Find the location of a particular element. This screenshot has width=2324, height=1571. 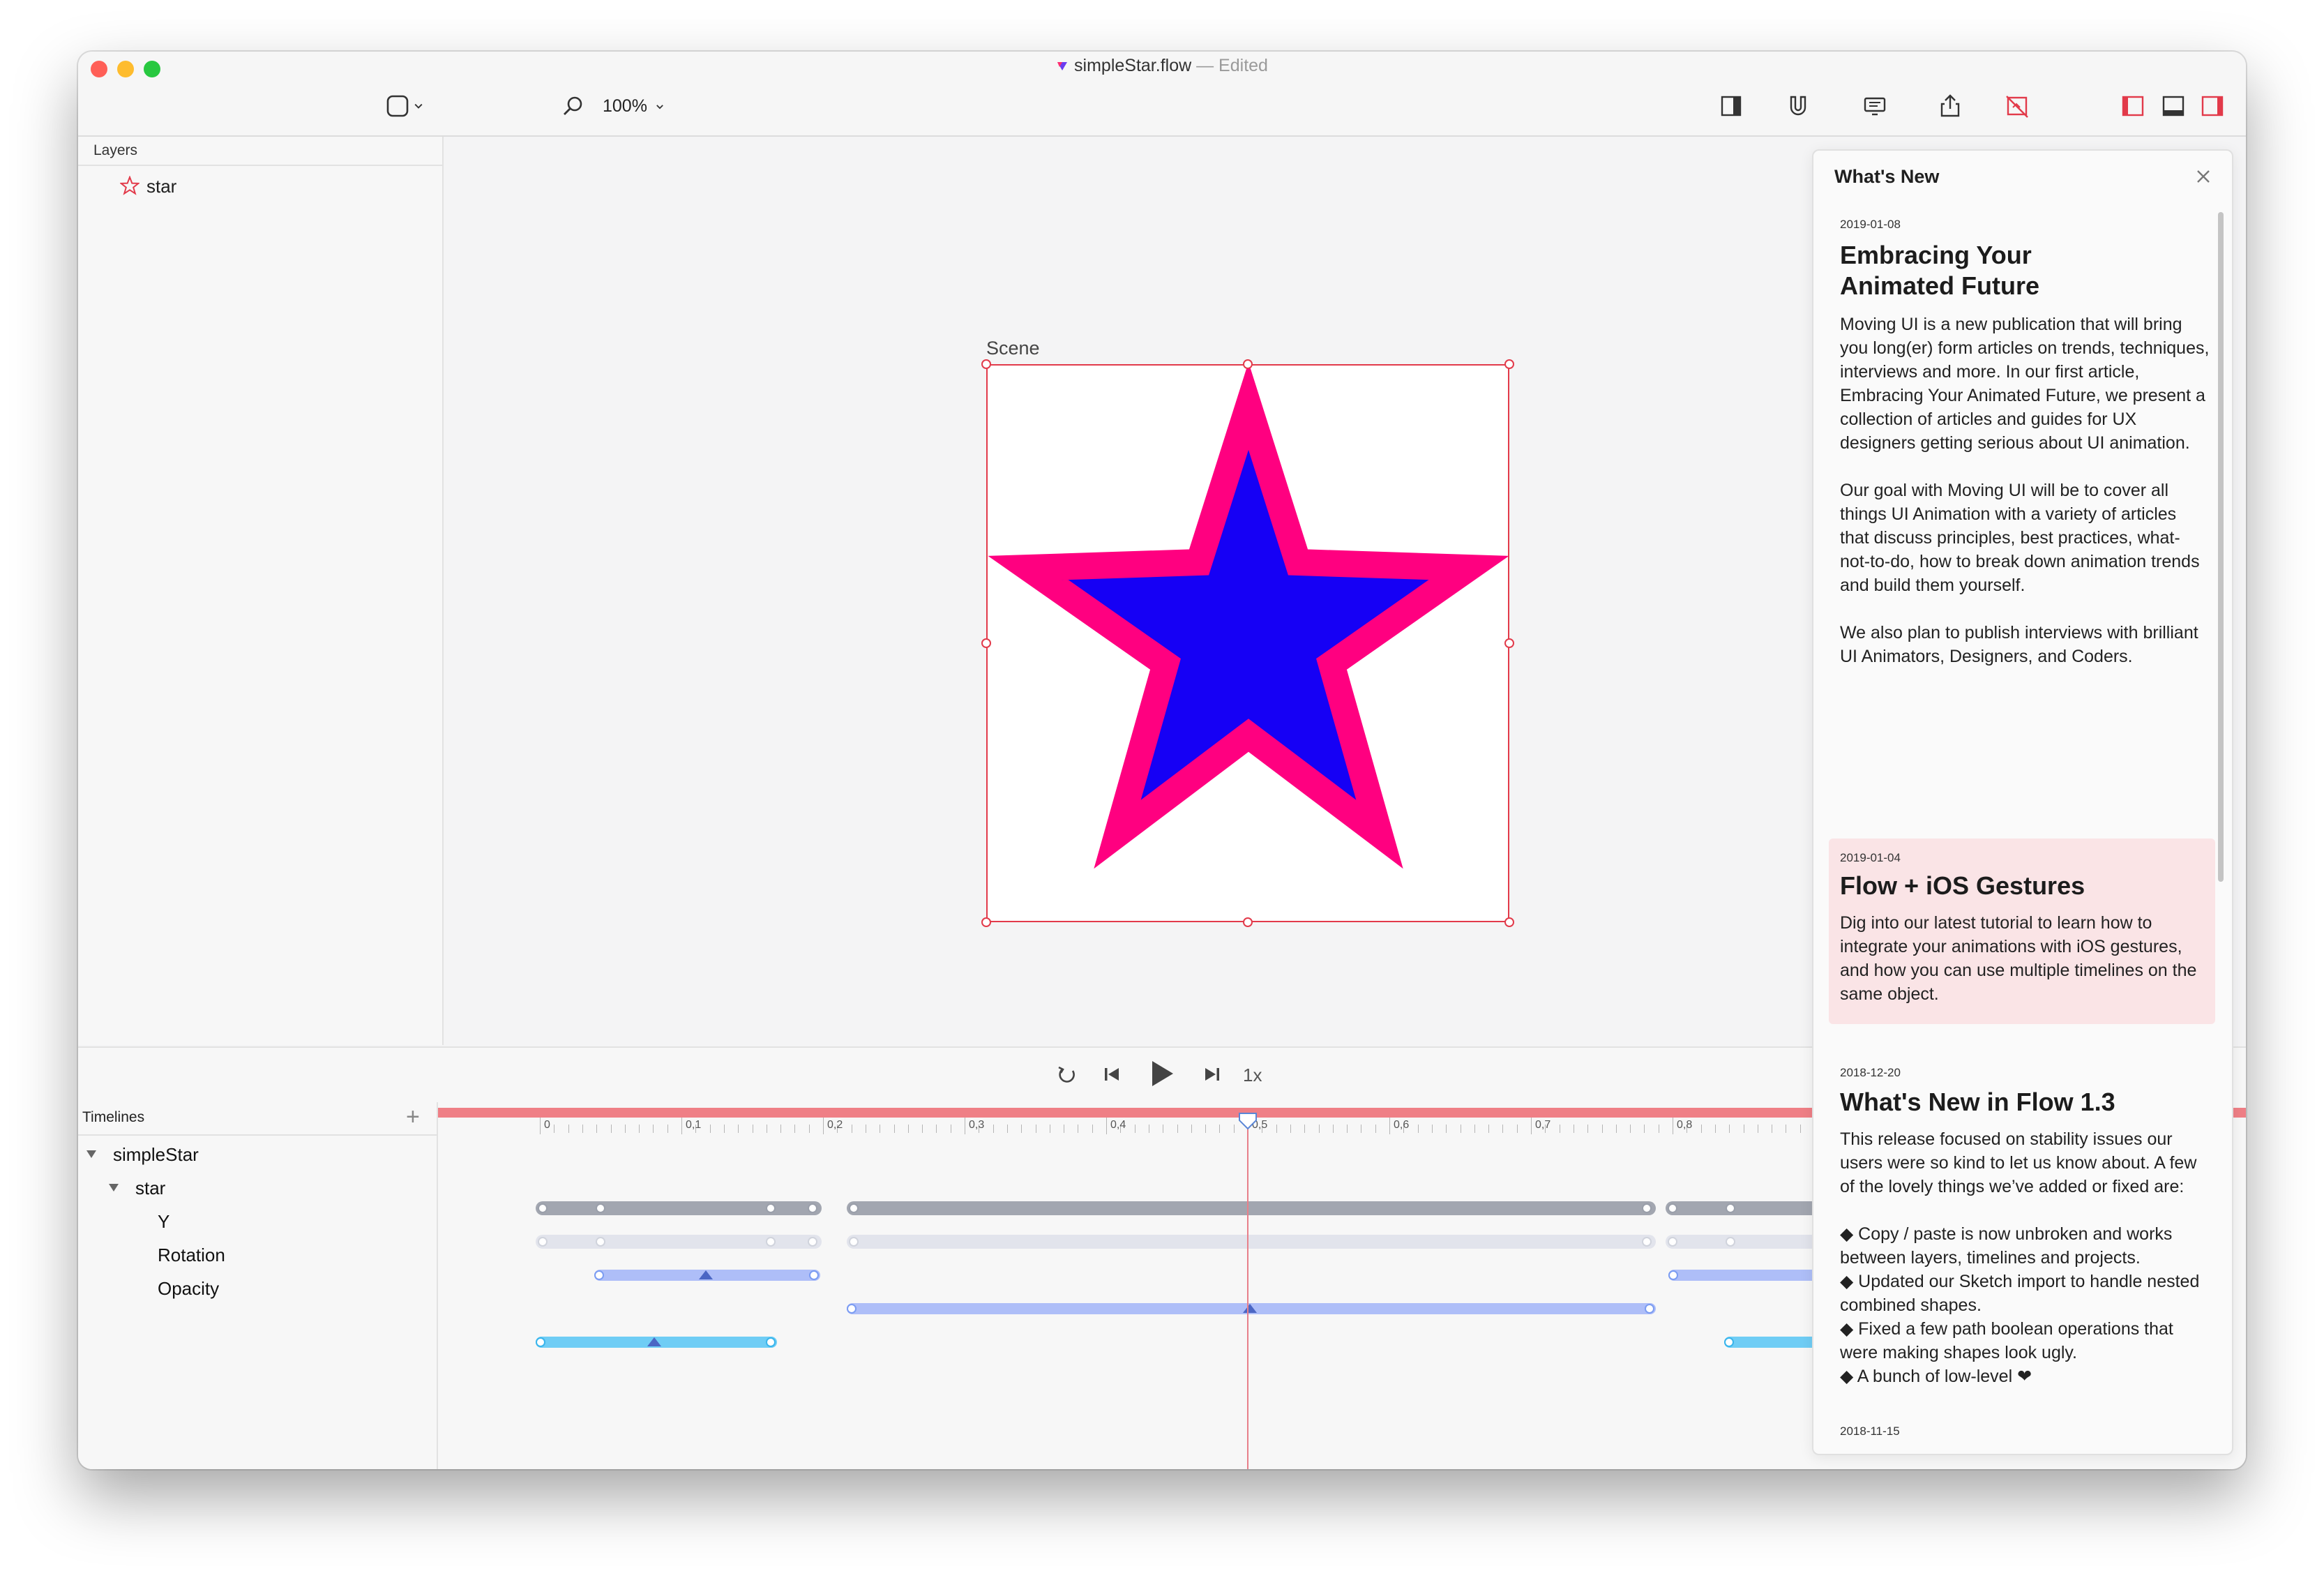

star-shape is located at coordinates (1248, 643).